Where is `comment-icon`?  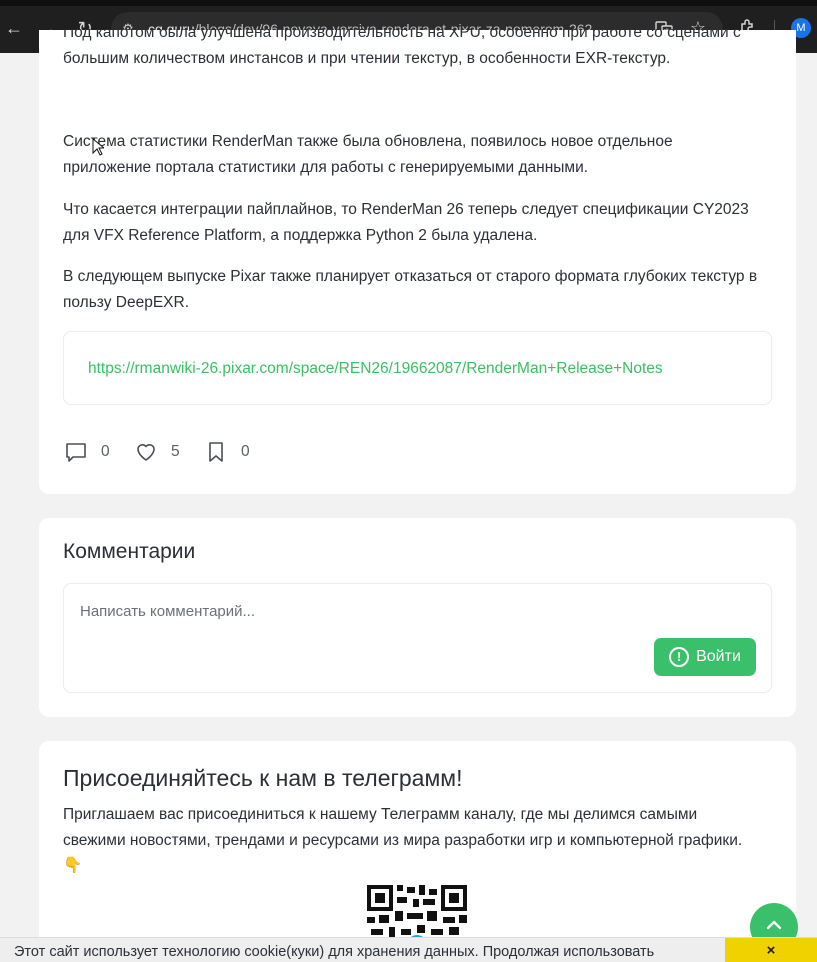 comment-icon is located at coordinates (76, 452).